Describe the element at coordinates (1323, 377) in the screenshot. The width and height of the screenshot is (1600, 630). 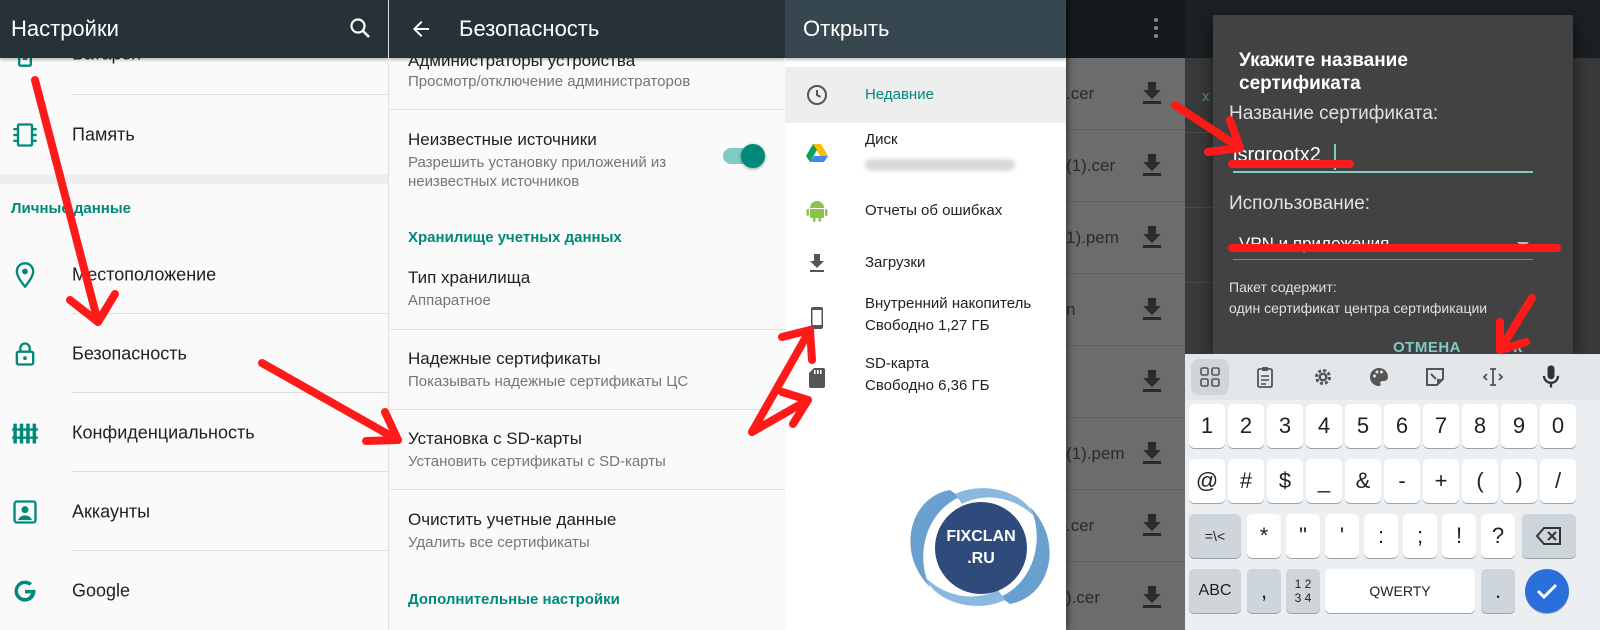
I see `gear-icon` at that location.